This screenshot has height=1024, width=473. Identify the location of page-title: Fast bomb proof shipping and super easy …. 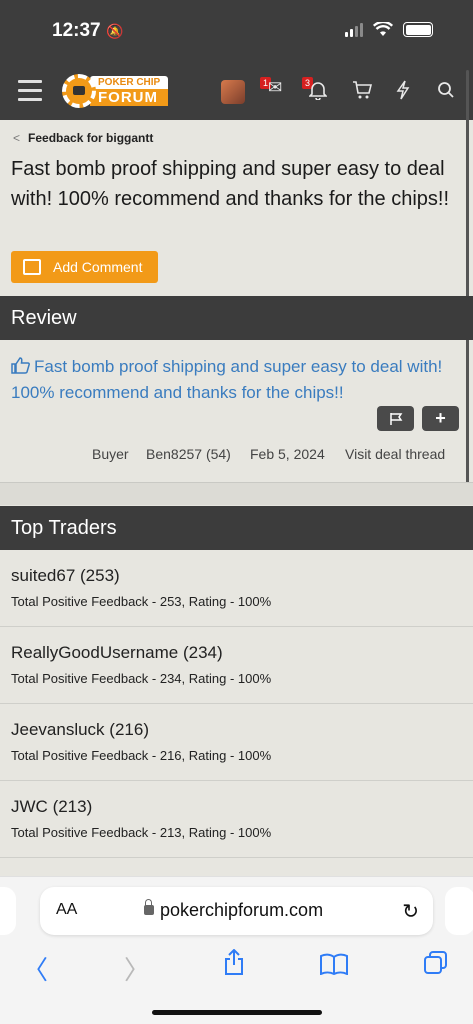
(230, 184).